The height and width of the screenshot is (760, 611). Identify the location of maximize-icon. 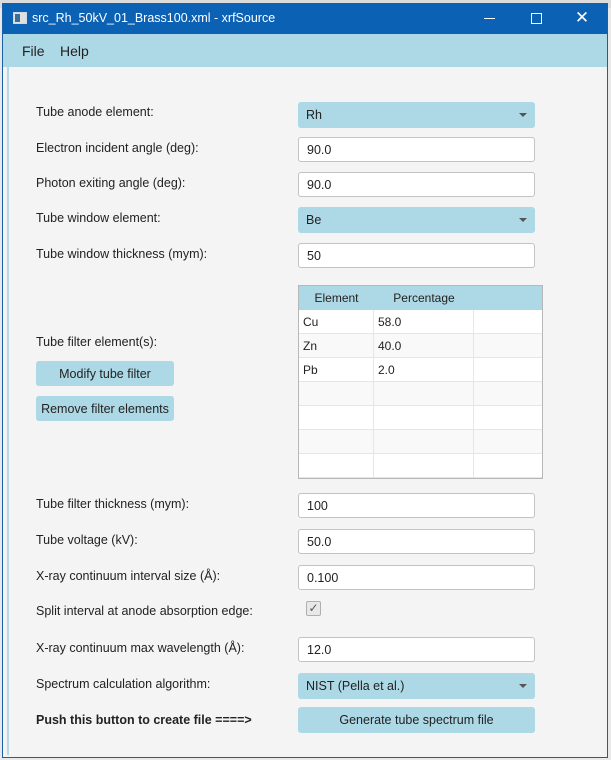
(536, 18).